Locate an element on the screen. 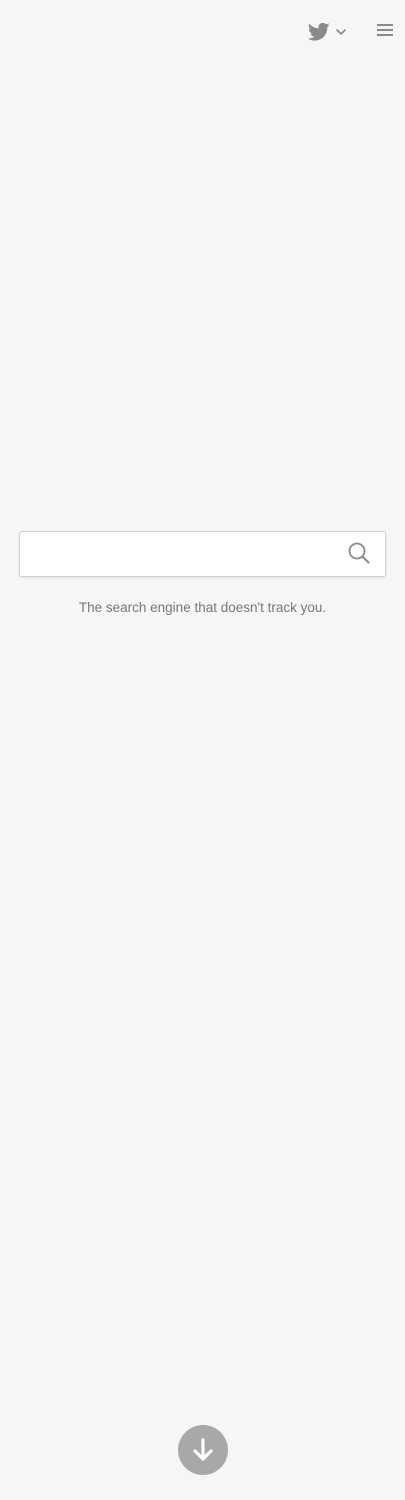 The image size is (405, 1500). arrow-down-icon is located at coordinates (203, 1450).